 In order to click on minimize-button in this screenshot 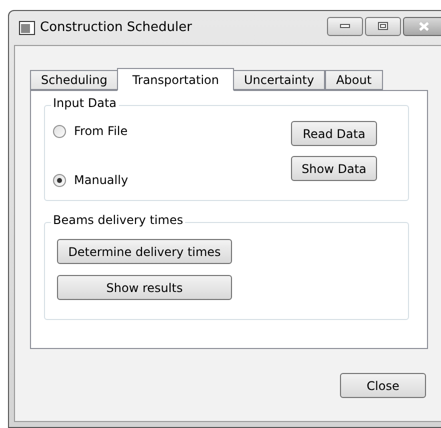, I will do `click(345, 26)`.